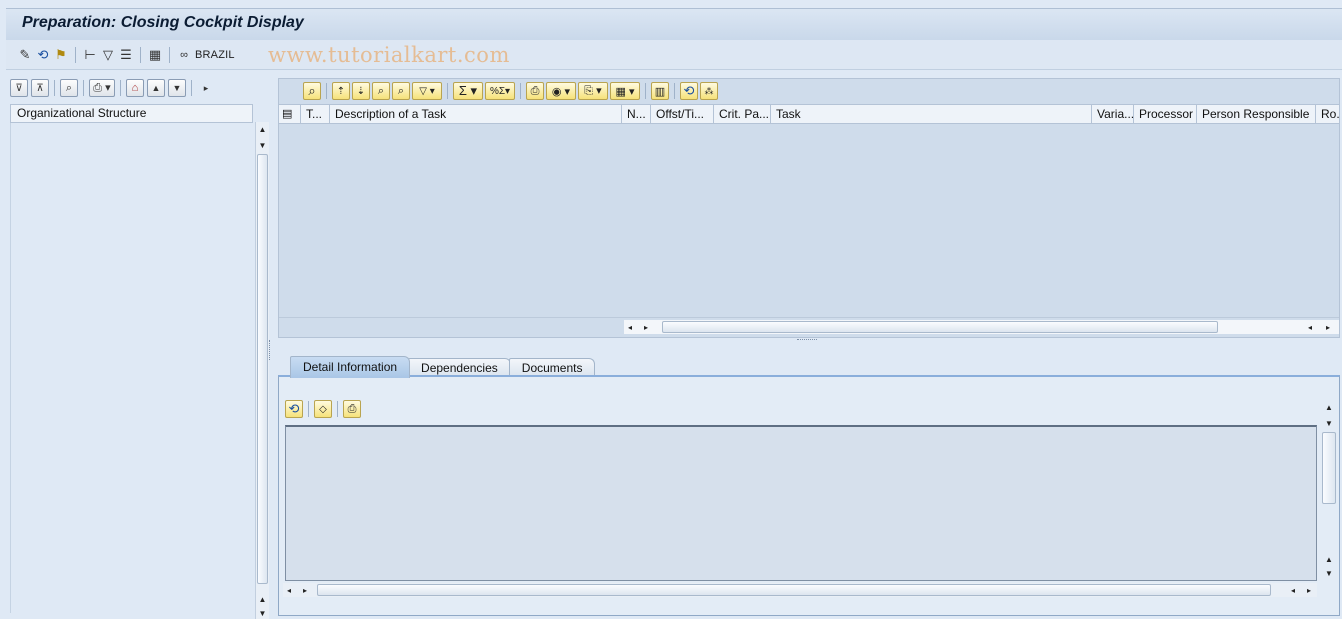 The height and width of the screenshot is (619, 1342). Describe the element at coordinates (131, 113) in the screenshot. I see `org-structure-header: Organizational Structure` at that location.